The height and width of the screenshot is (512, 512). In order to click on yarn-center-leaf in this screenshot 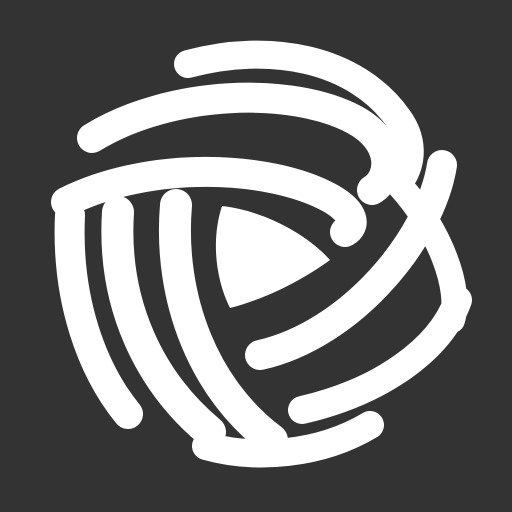, I will do `click(272, 257)`.